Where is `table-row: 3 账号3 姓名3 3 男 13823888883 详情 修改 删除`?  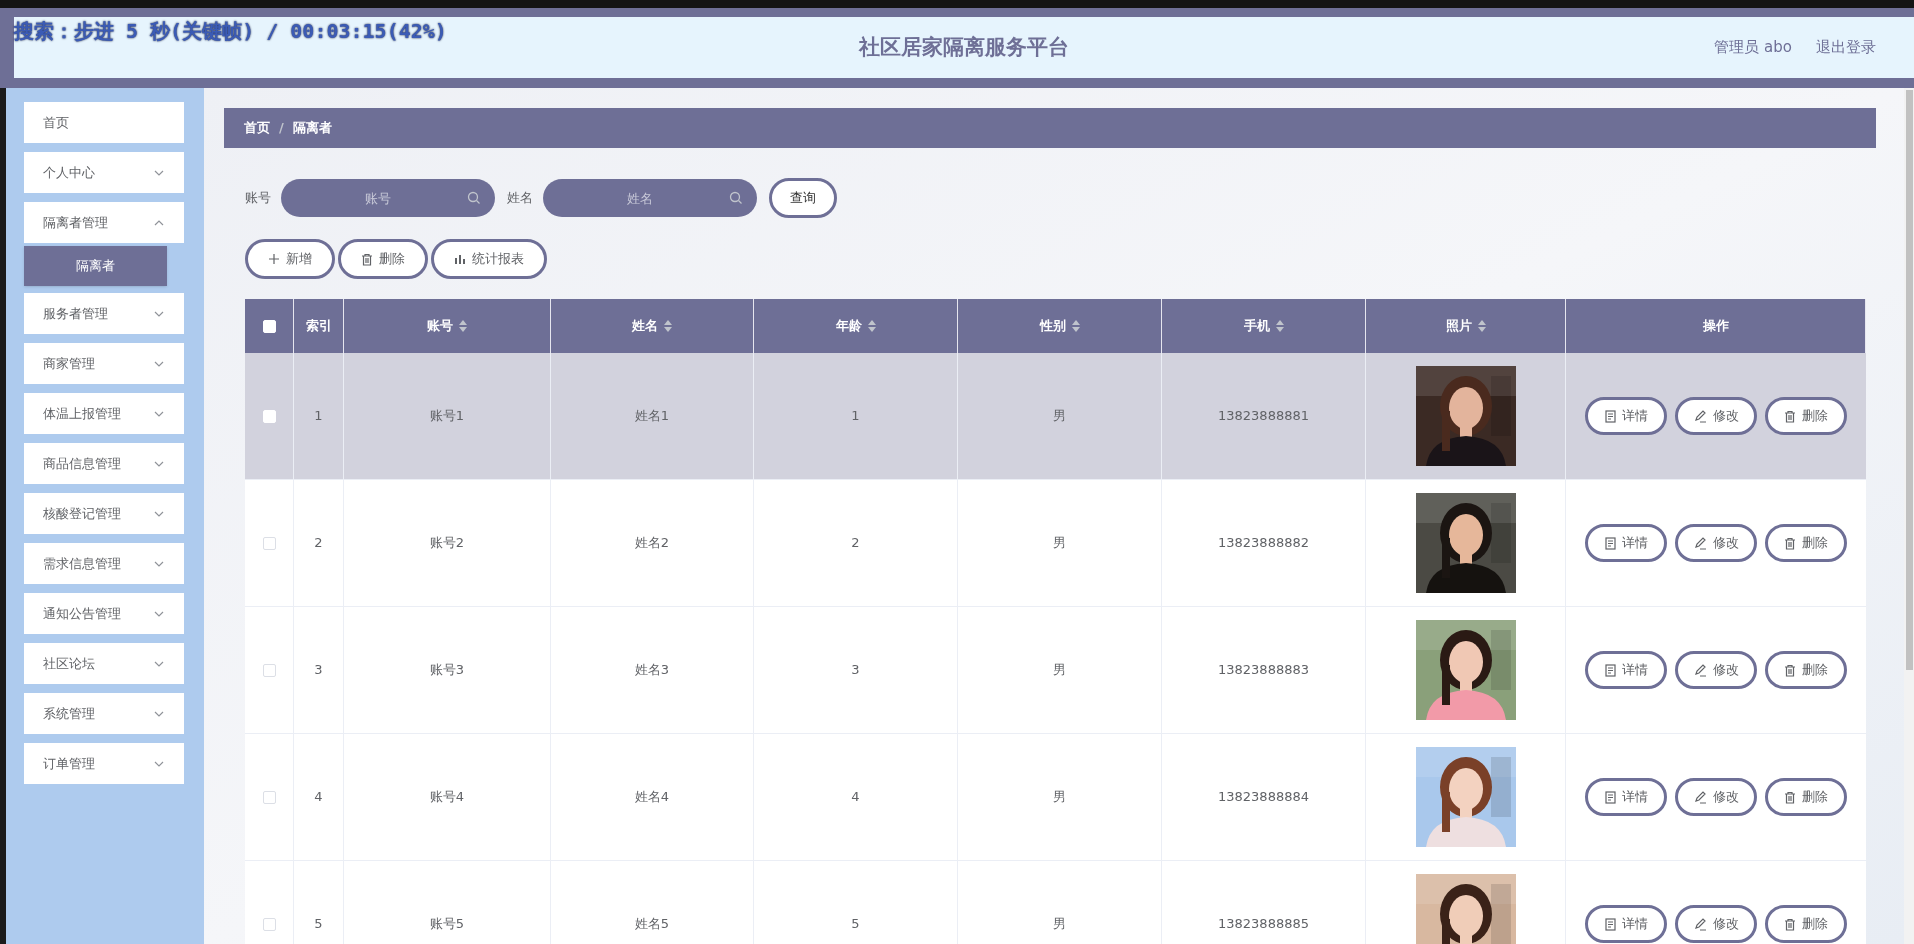
table-row: 3 账号3 姓名3 3 男 13823888883 详情 修改 删除 is located at coordinates (1055, 670).